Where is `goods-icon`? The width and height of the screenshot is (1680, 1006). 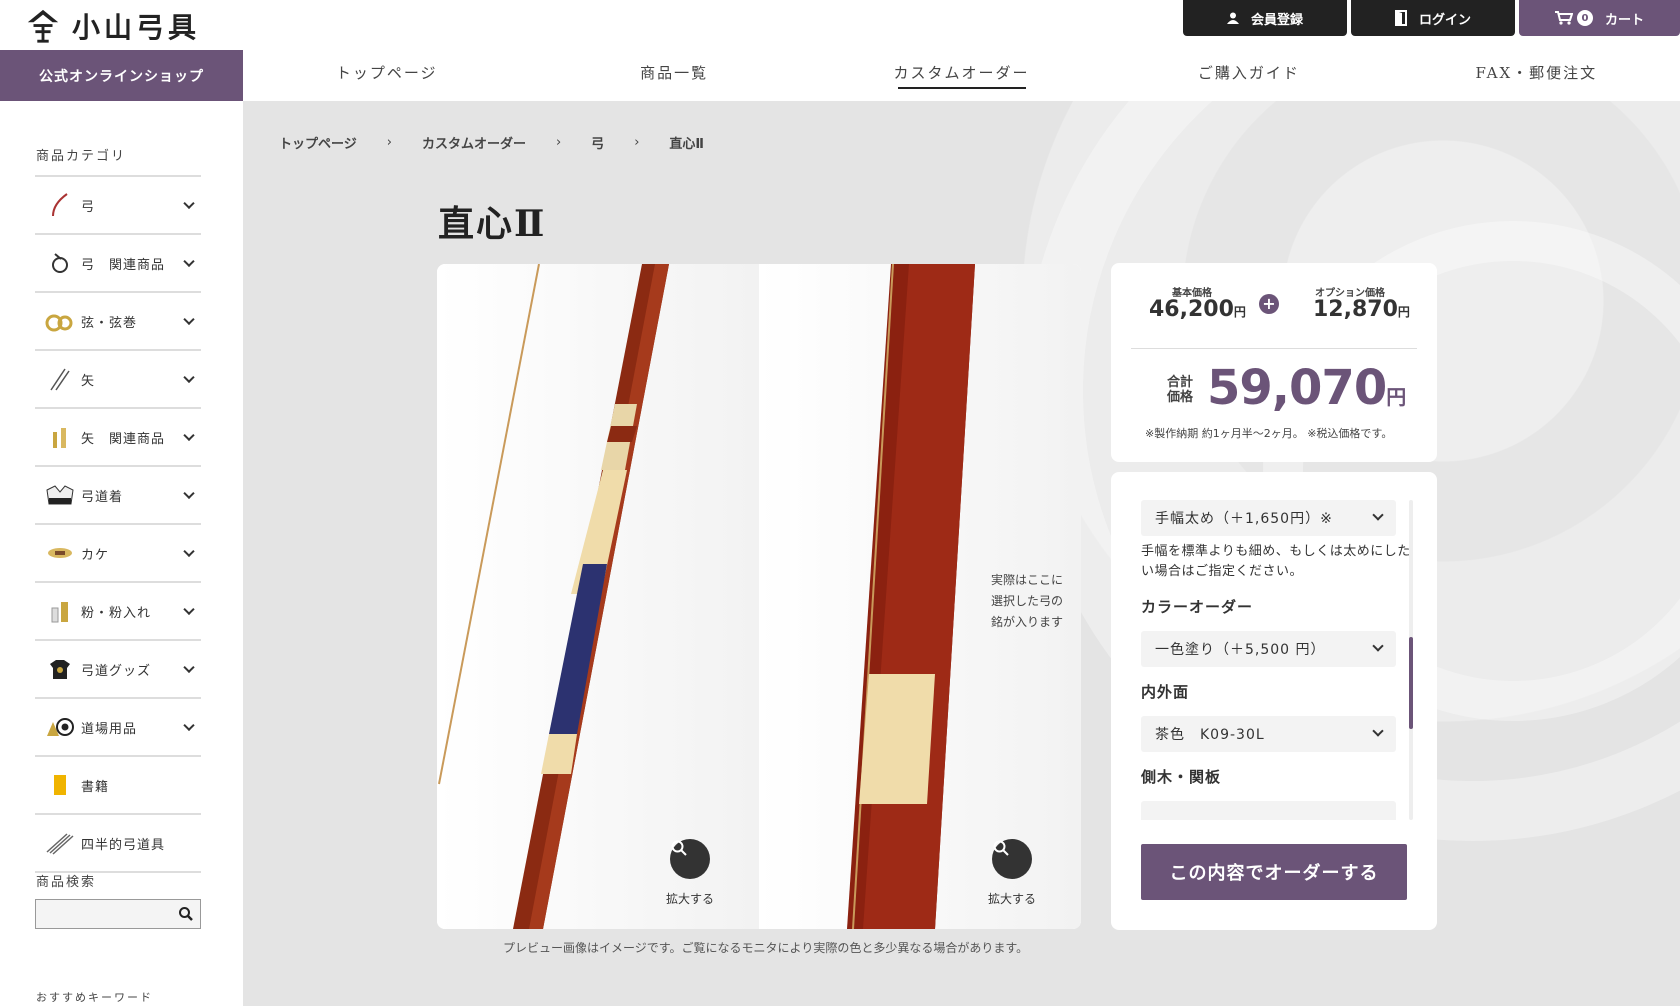 goods-icon is located at coordinates (60, 669).